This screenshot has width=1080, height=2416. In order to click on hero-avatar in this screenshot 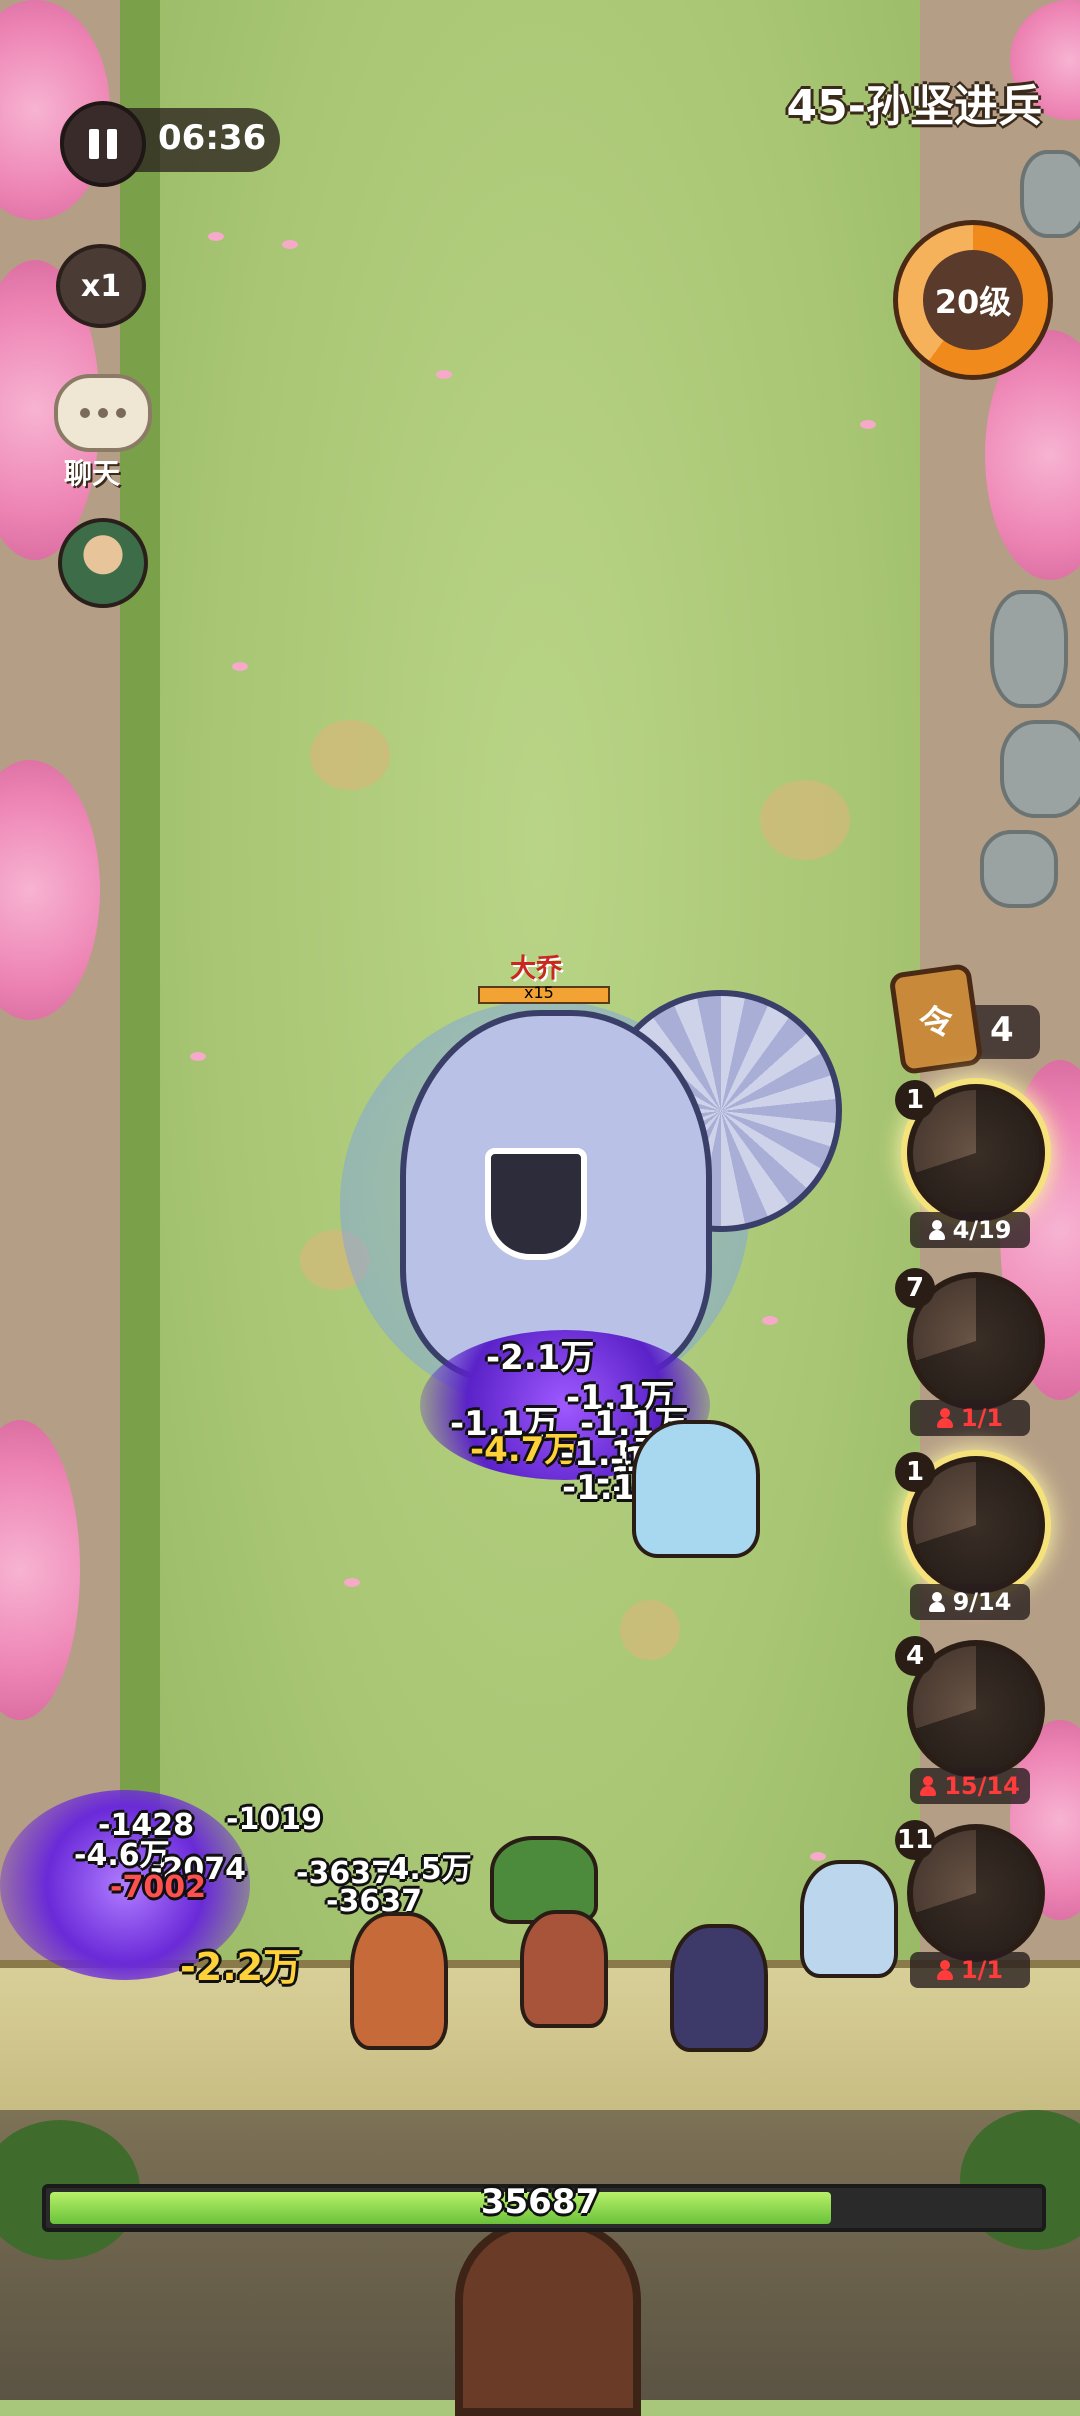, I will do `click(103, 563)`.